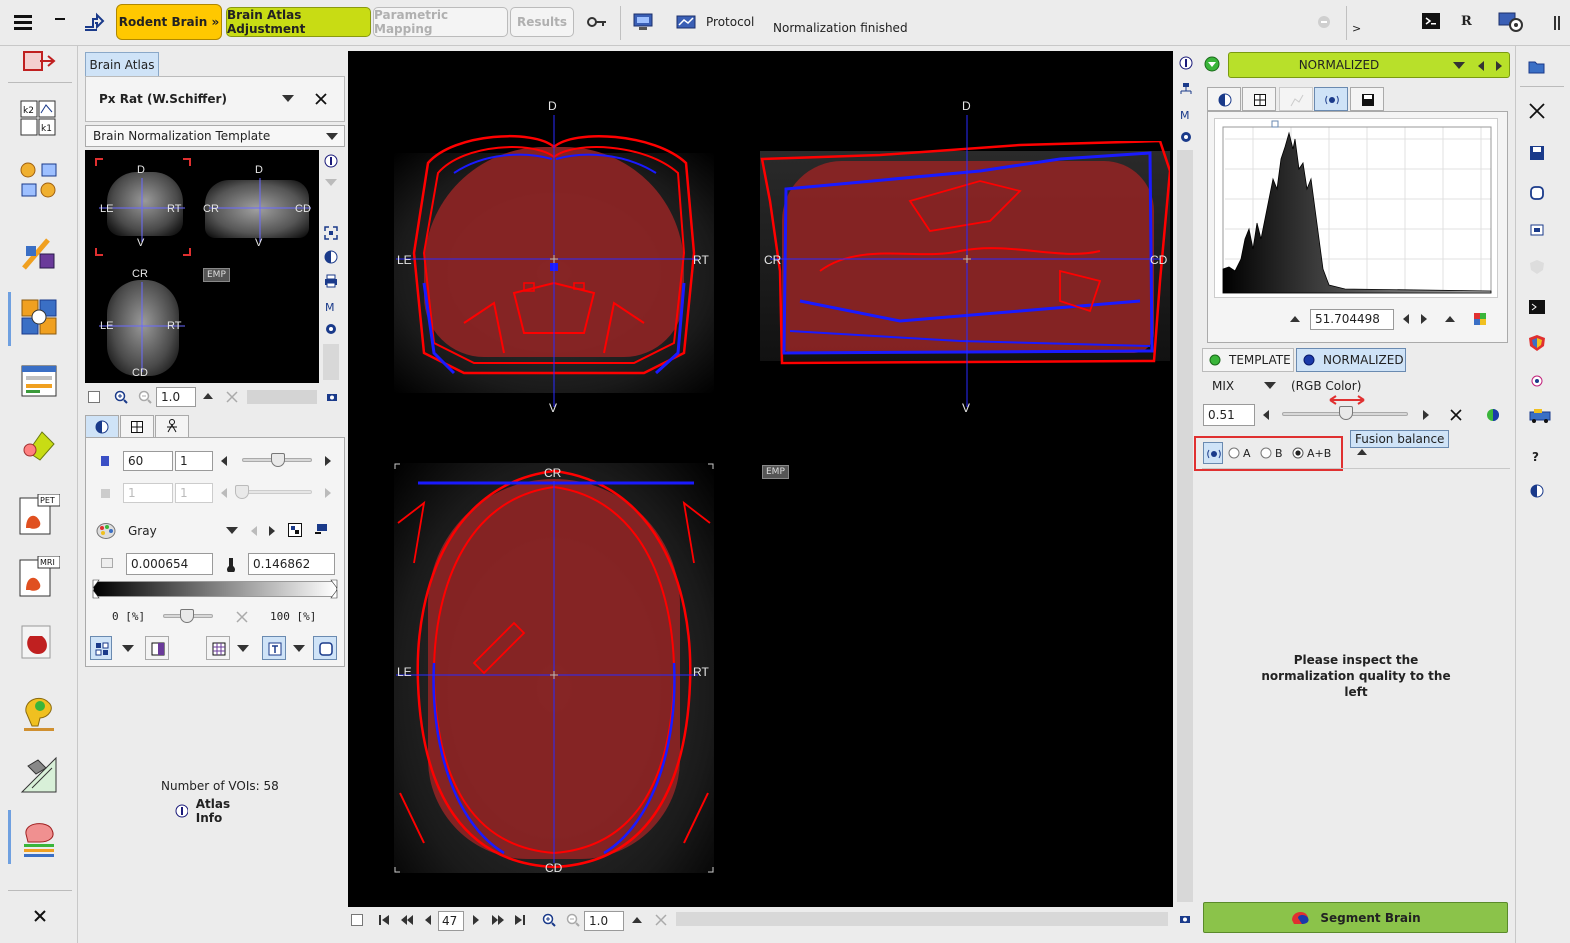 This screenshot has width=1570, height=943. I want to click on fast-back-icon, so click(407, 920).